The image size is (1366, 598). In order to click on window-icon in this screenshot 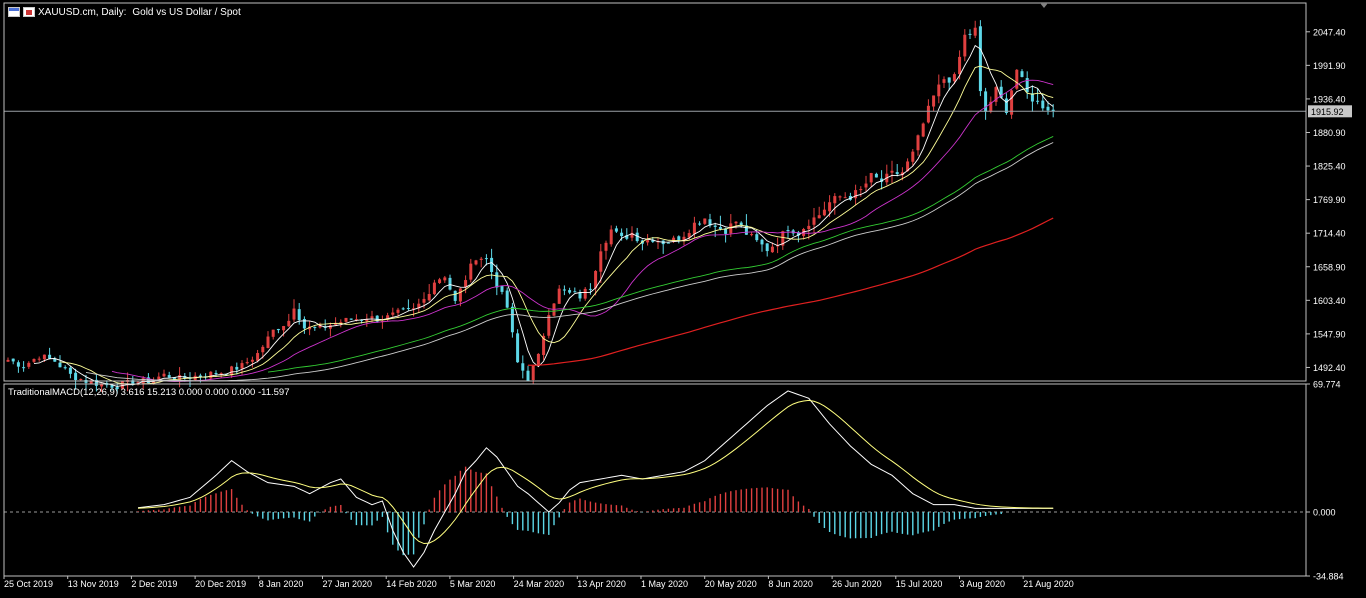, I will do `click(14, 12)`.